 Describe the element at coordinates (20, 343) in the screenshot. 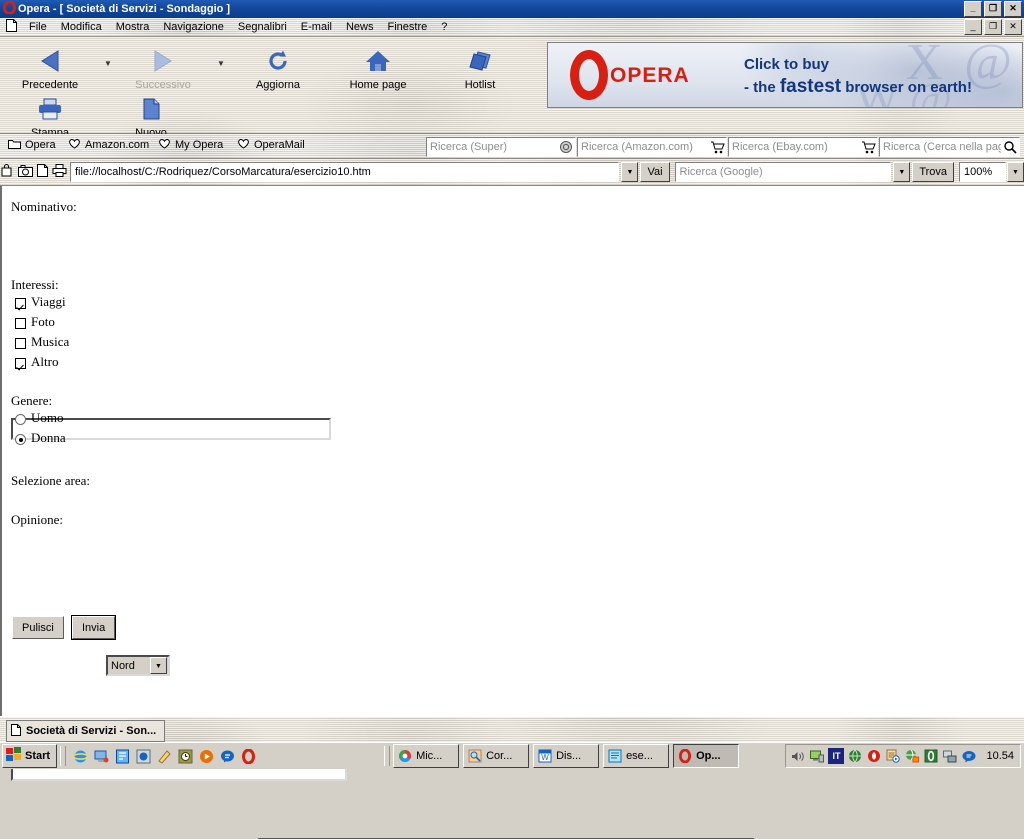

I see `checkbox-musica` at that location.